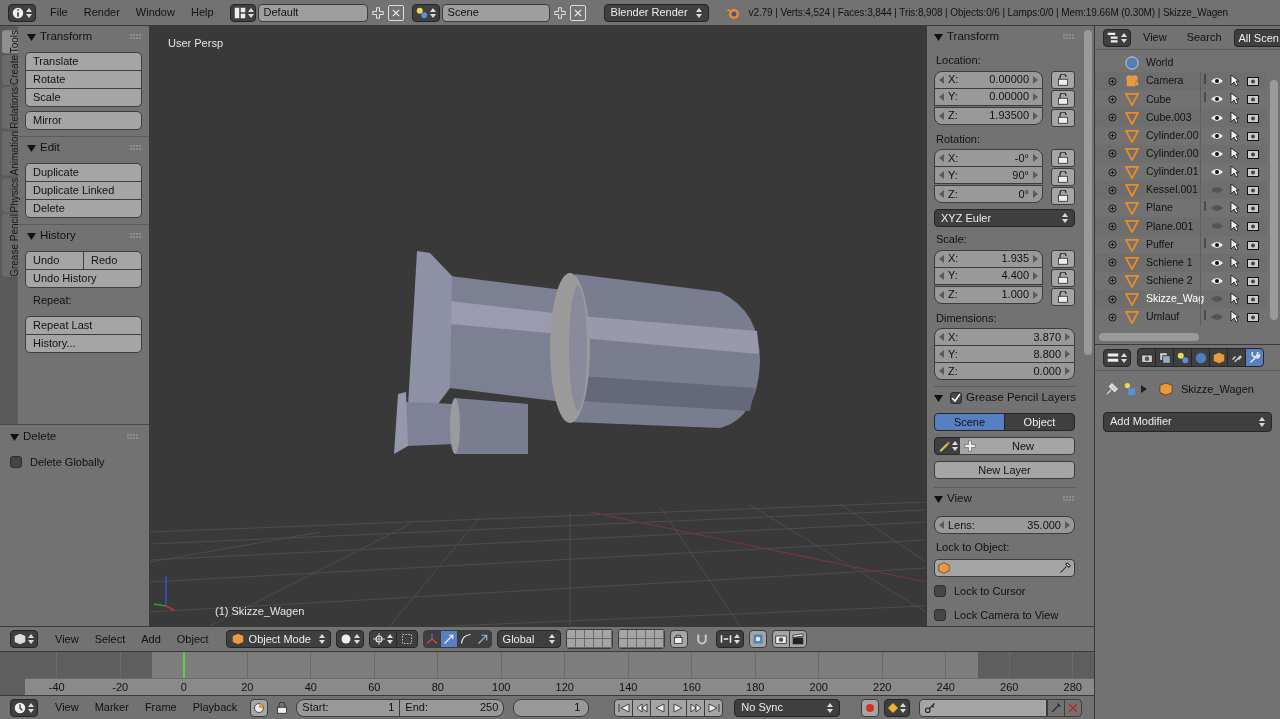 Image resolution: width=1280 pixels, height=719 pixels. Describe the element at coordinates (349, 639) in the screenshot. I see `shading-dropdown` at that location.